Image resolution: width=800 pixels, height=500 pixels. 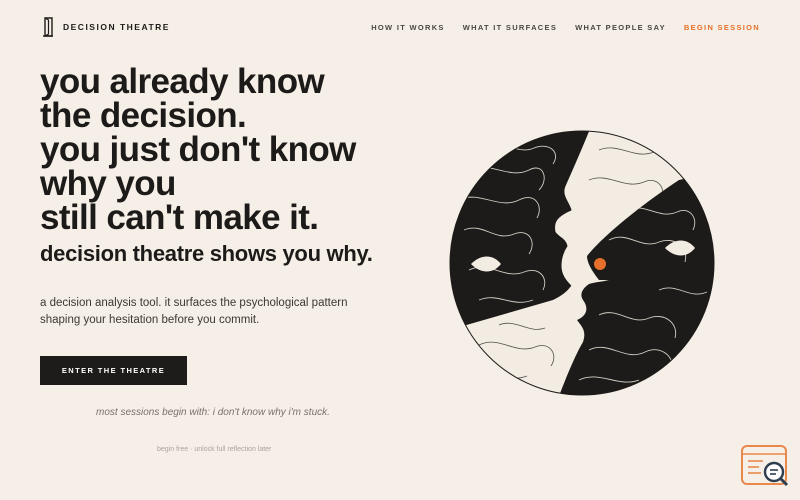 What do you see at coordinates (620, 27) in the screenshot?
I see `nav-what-people-say: WHAT PEOPLE SAY` at bounding box center [620, 27].